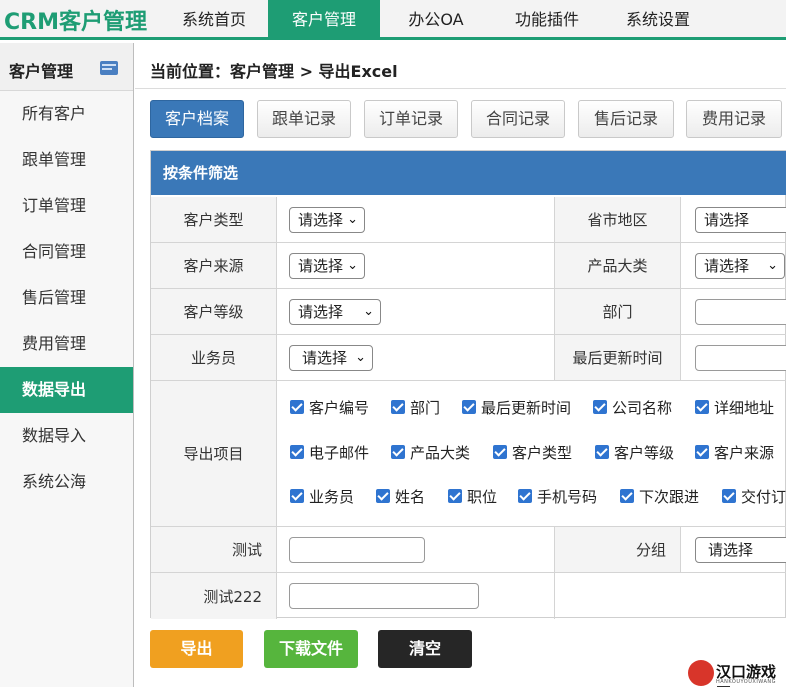 The width and height of the screenshot is (786, 687). What do you see at coordinates (274, 71) in the screenshot?
I see `breadcrumb: 当前位置：客户管理 > 导出Excel` at bounding box center [274, 71].